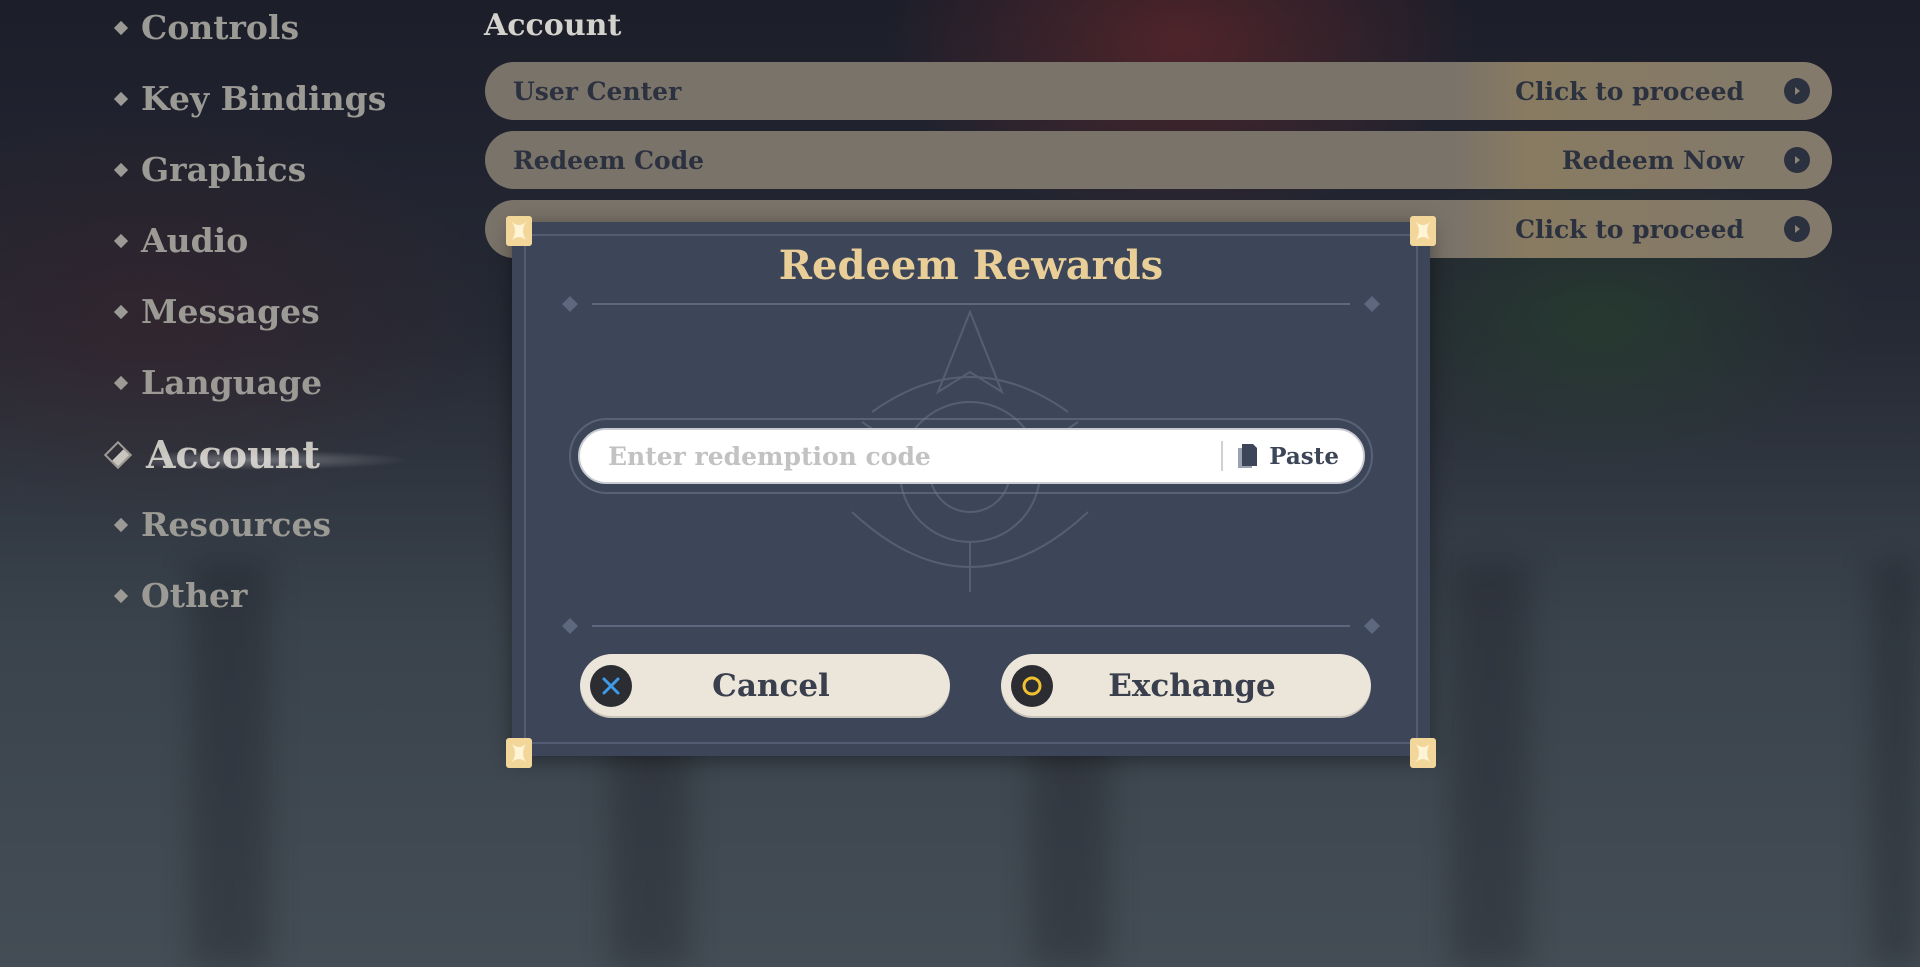  I want to click on cancel-label: Cancel, so click(771, 686).